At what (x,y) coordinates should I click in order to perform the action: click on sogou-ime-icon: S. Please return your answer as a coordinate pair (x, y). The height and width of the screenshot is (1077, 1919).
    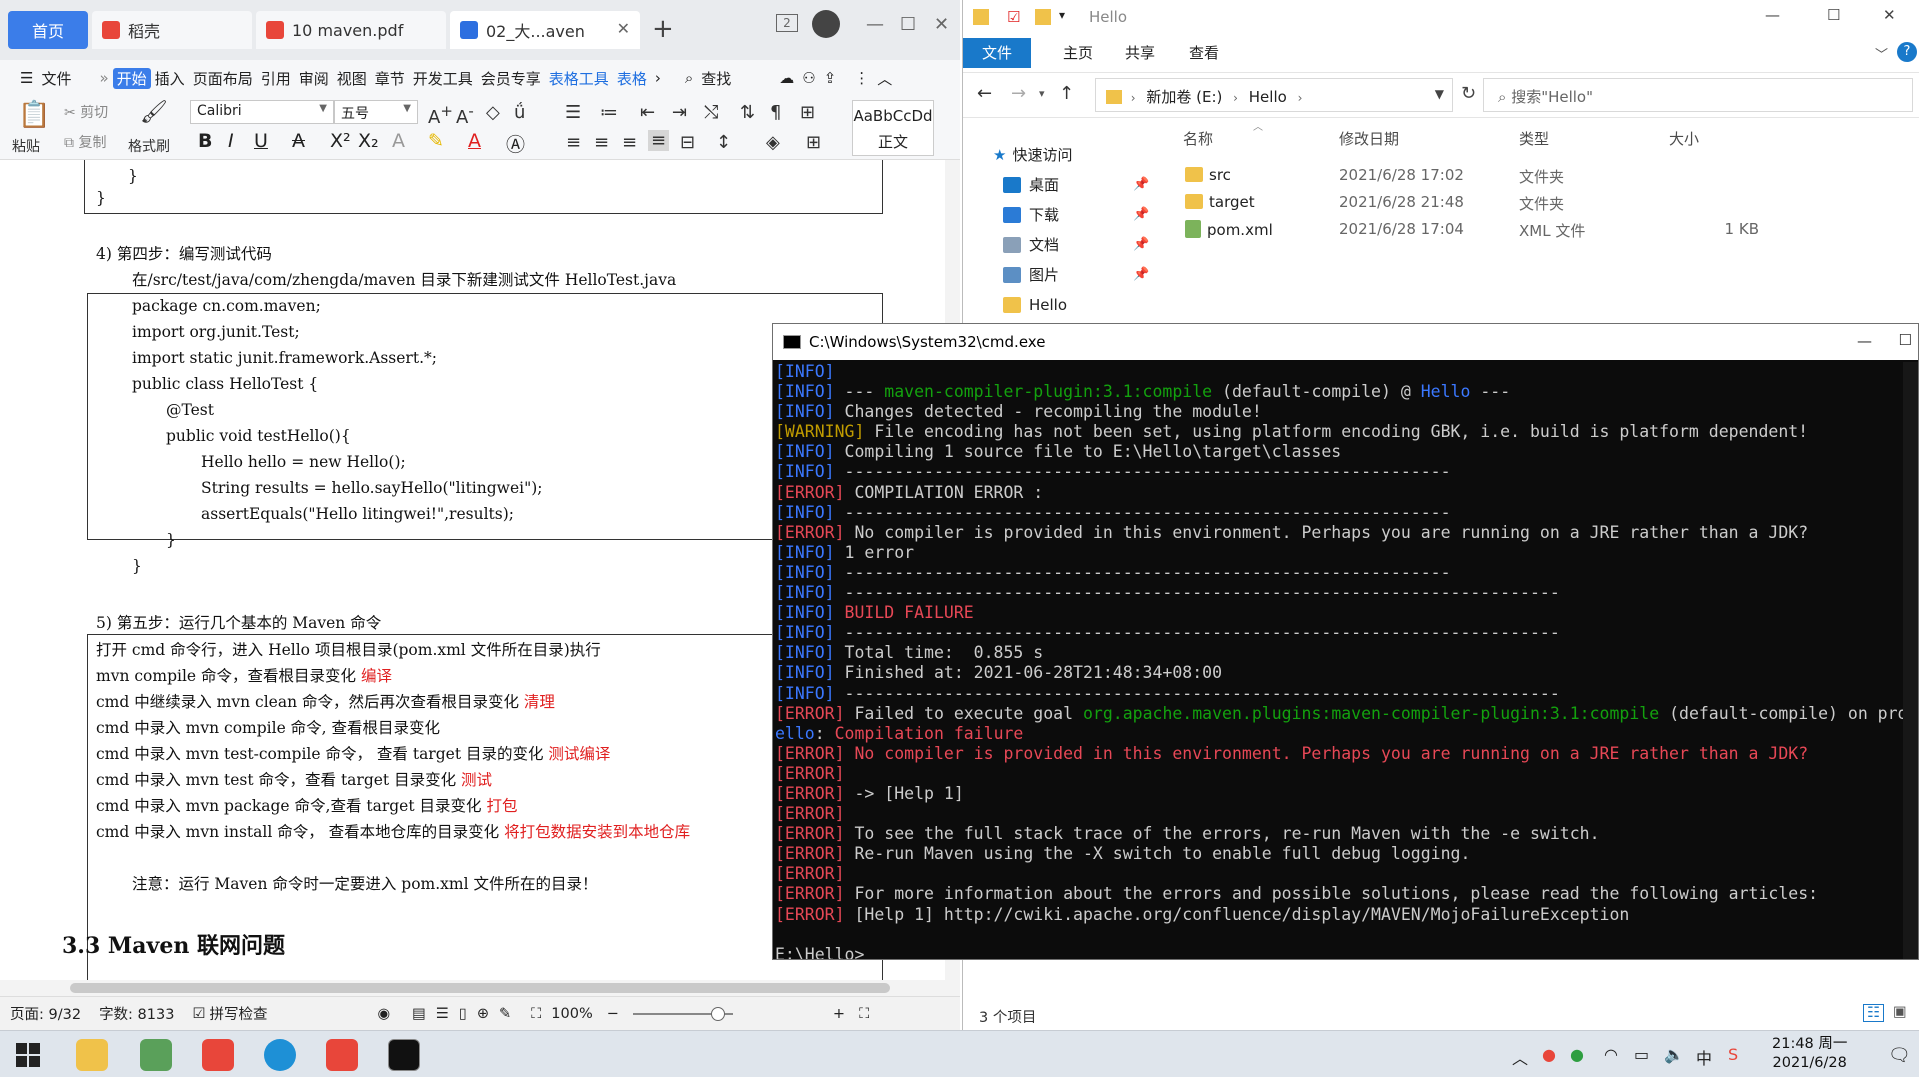
    Looking at the image, I should click on (1733, 1054).